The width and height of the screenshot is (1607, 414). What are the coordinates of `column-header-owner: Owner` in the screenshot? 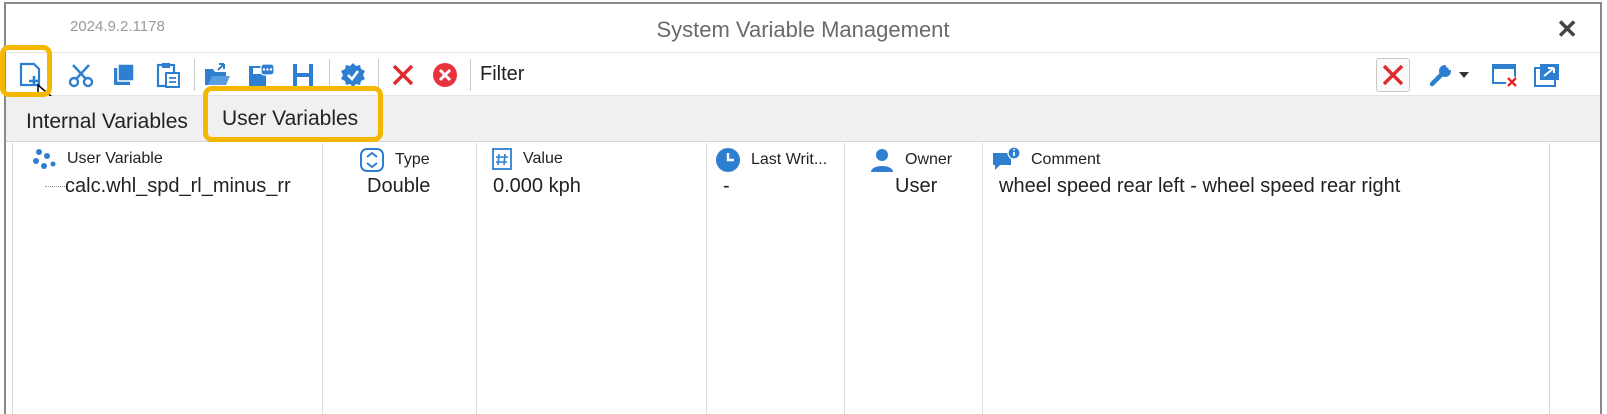 It's located at (910, 160).